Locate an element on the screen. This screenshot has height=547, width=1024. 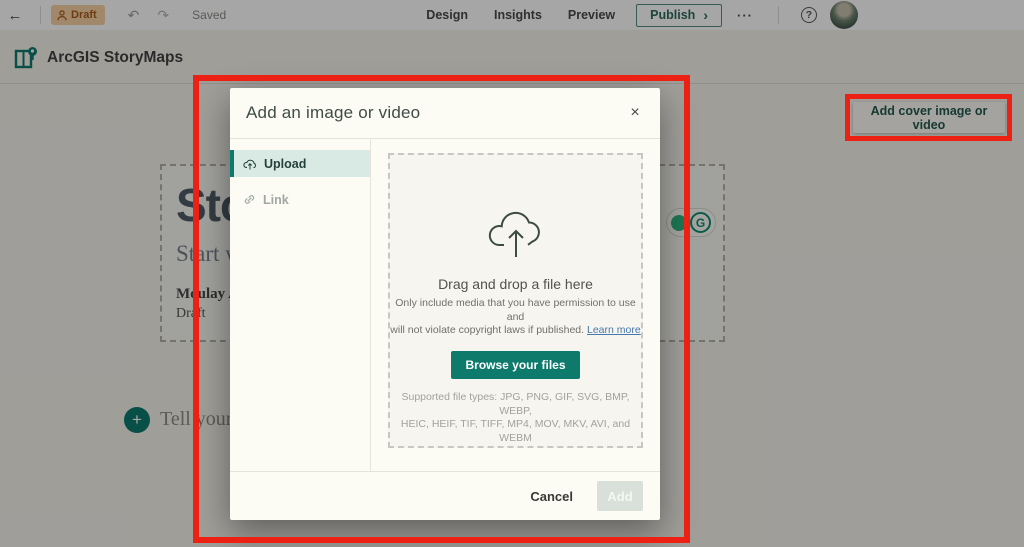
dropzone-heading: Drag and drop a file here is located at coordinates (515, 284).